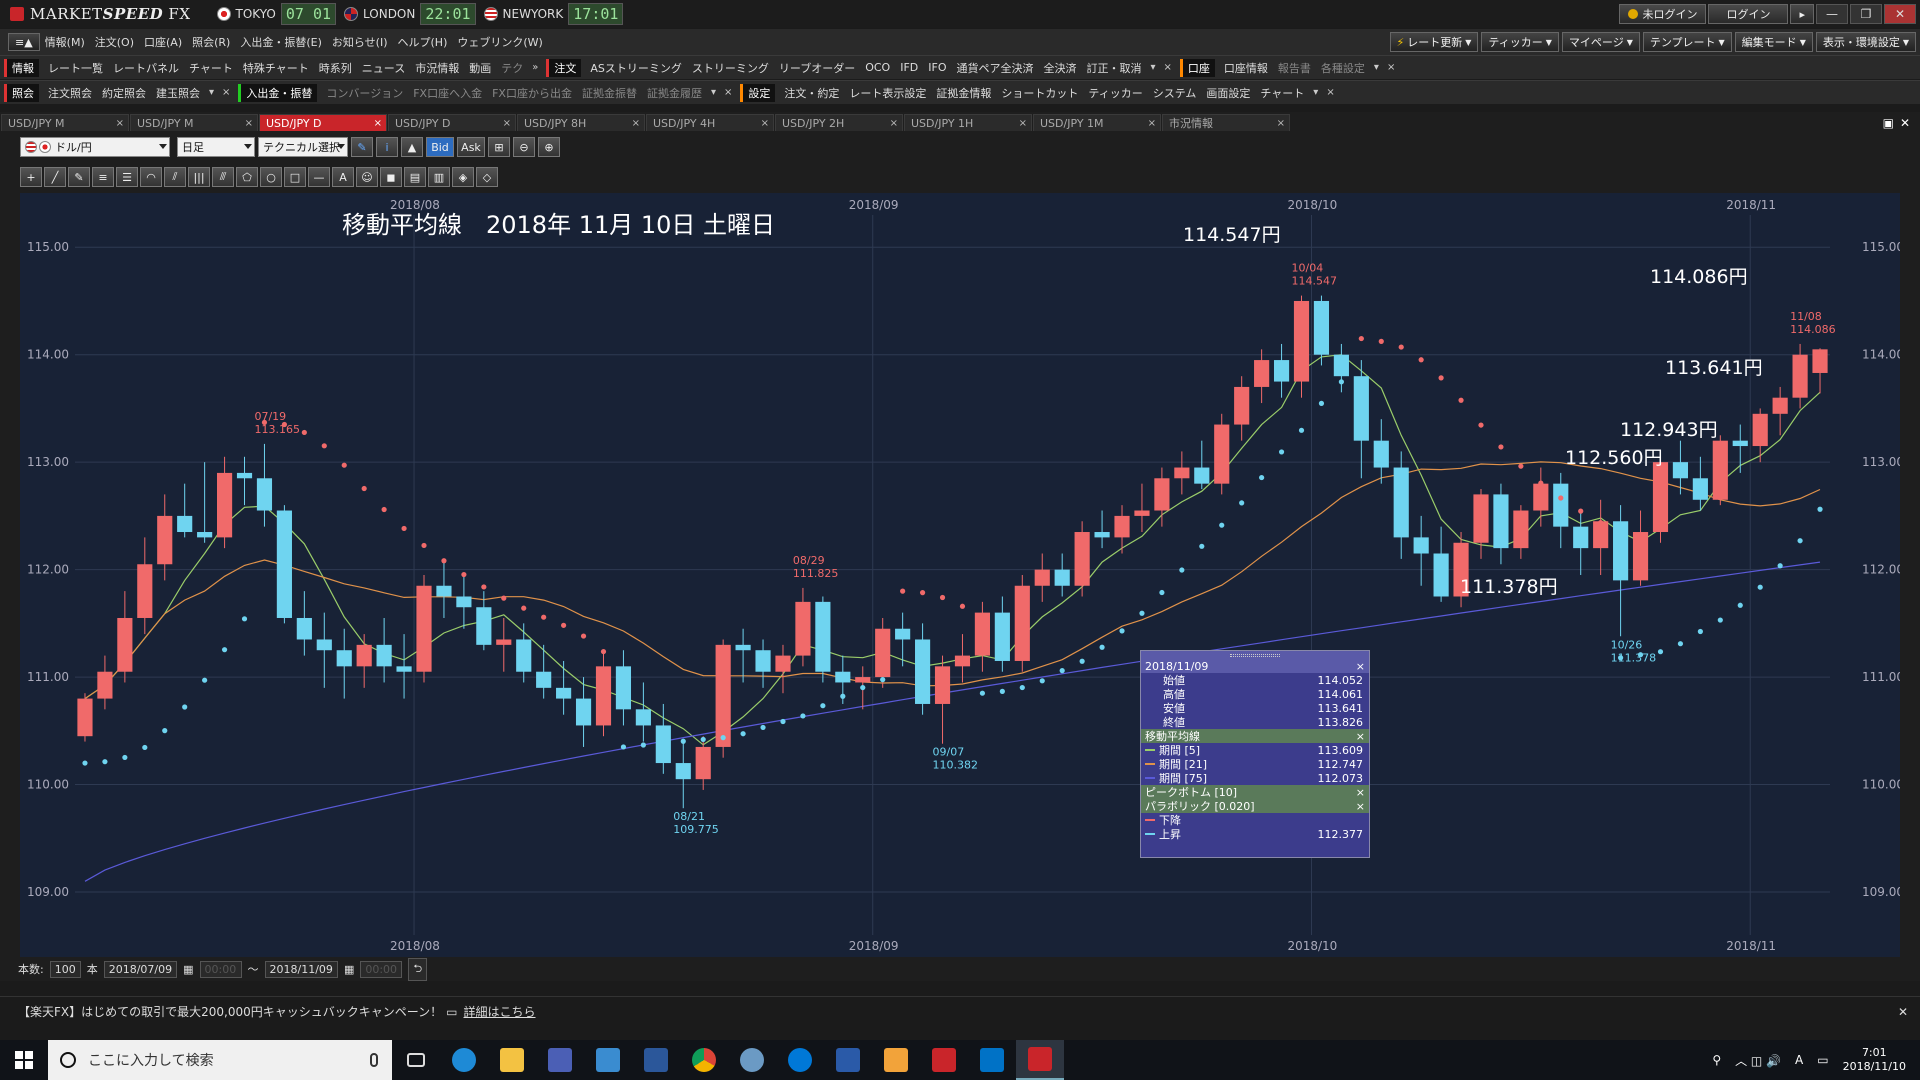 Image resolution: width=1920 pixels, height=1080 pixels. I want to click on tab-usdjpy-m-2: USD/JPY M ×, so click(194, 122).